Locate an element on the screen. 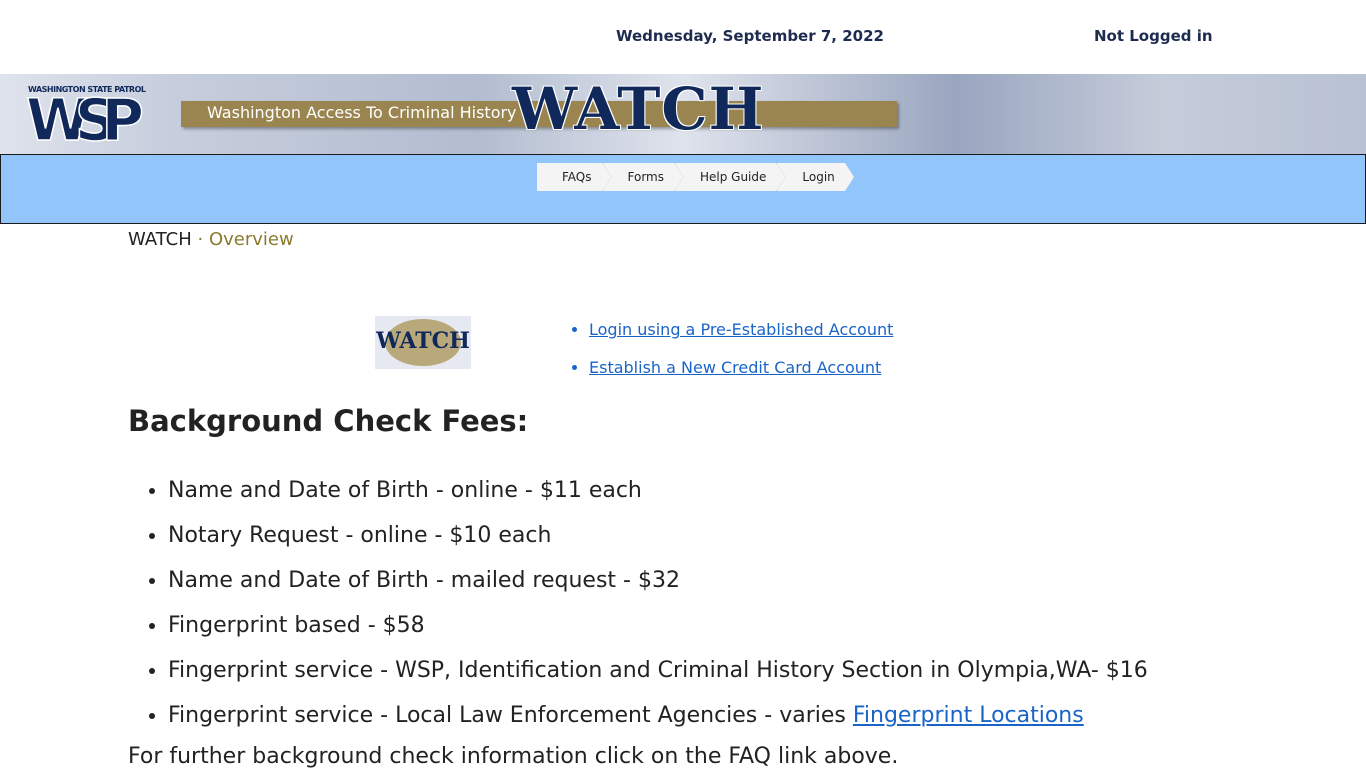  nav-item-forms: Forms is located at coordinates (643, 177).